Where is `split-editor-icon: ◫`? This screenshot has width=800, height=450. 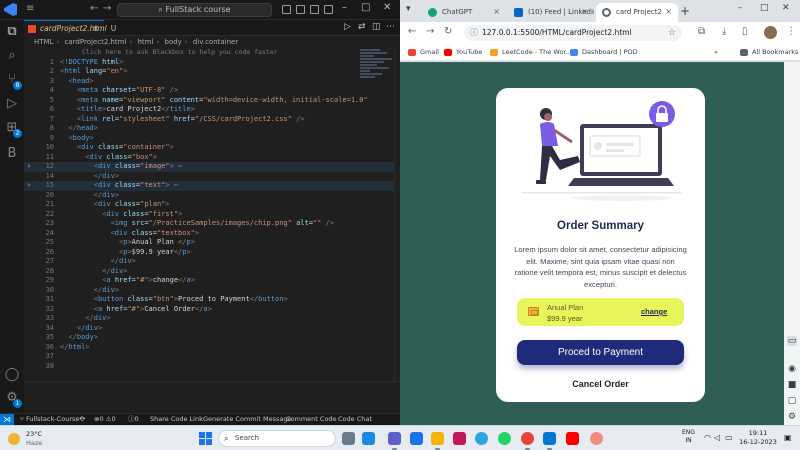 split-editor-icon: ◫ is located at coordinates (376, 27).